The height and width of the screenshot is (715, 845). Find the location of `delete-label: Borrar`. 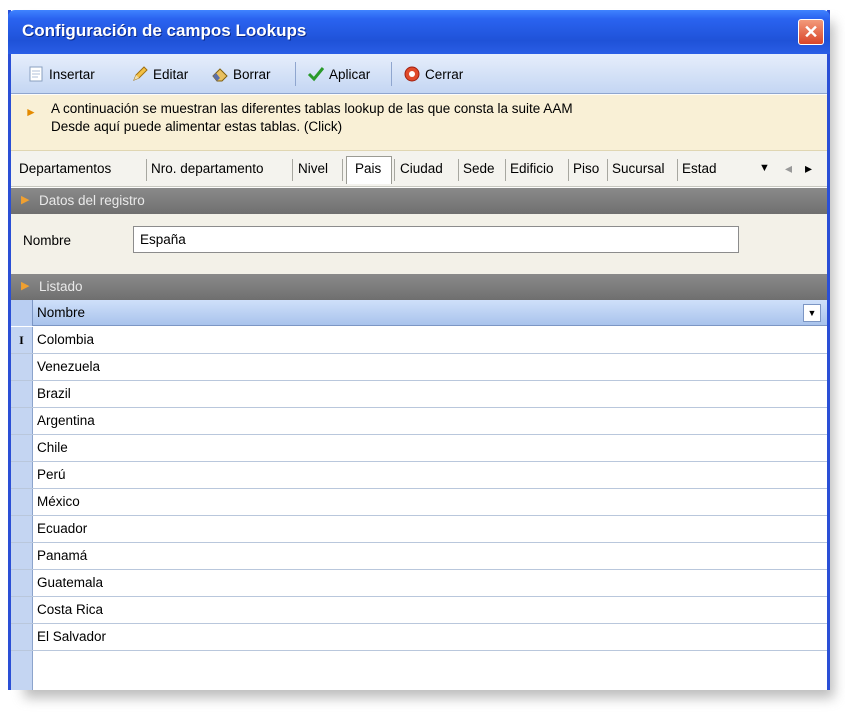

delete-label: Borrar is located at coordinates (252, 74).